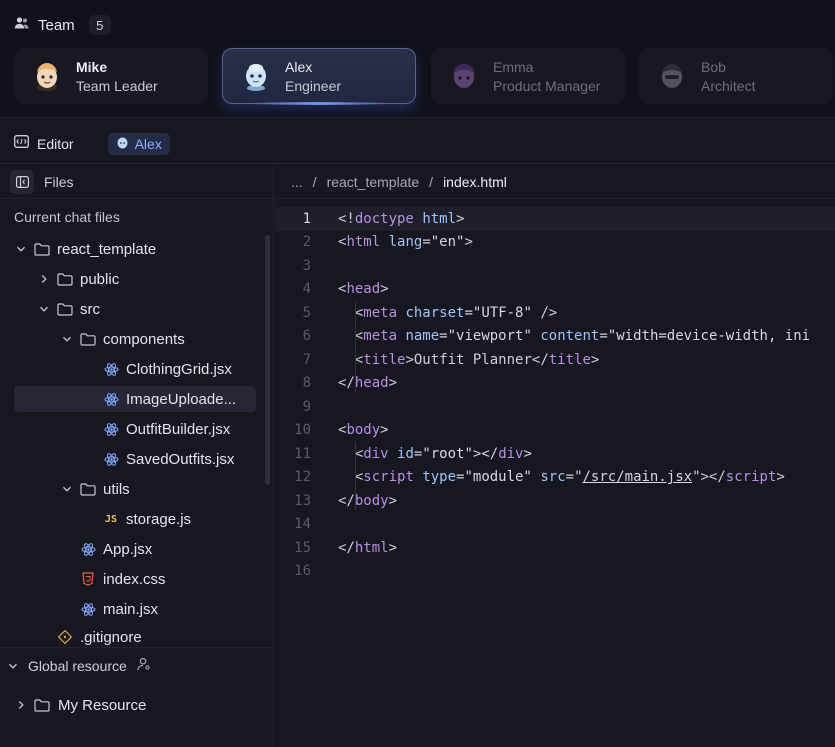  What do you see at coordinates (713, 66) in the screenshot?
I see `member-name: Bob` at bounding box center [713, 66].